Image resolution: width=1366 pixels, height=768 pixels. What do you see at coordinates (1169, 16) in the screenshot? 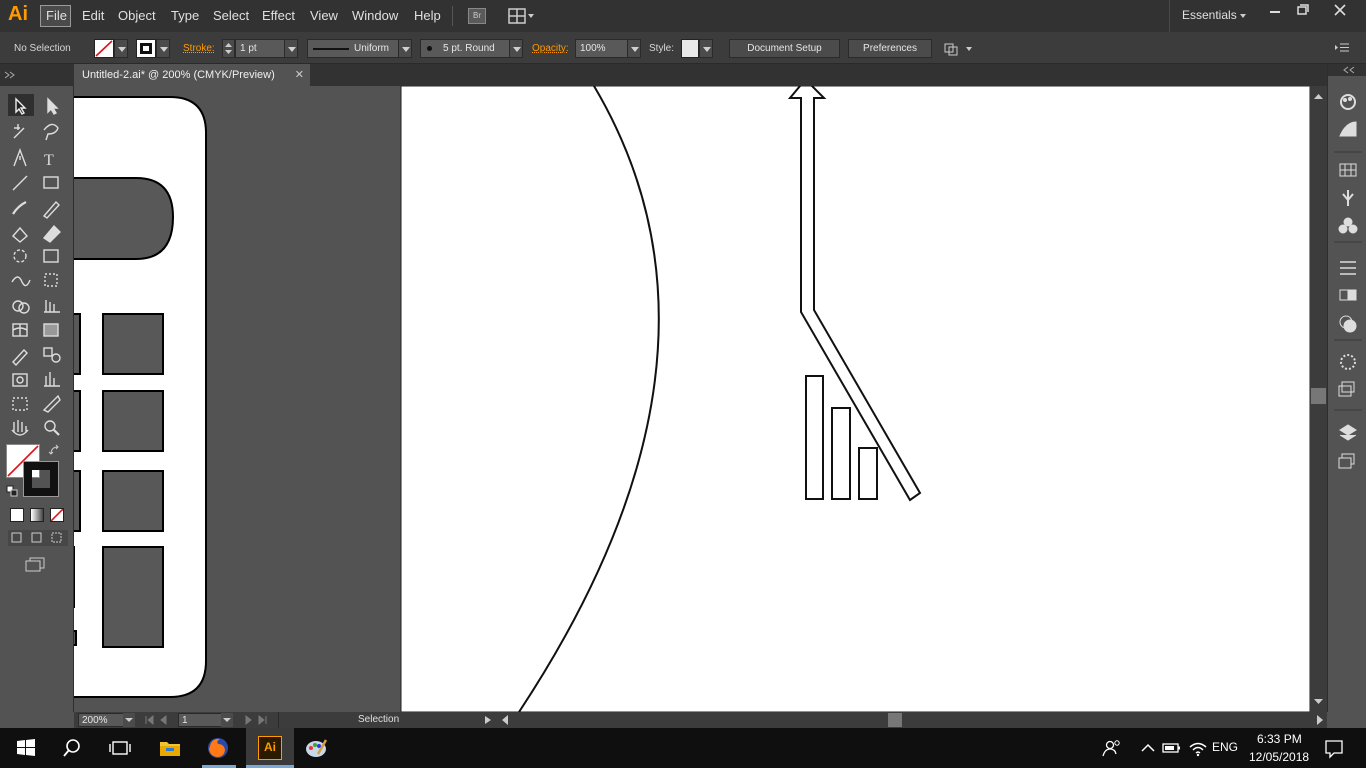
I see `workspace-divider` at bounding box center [1169, 16].